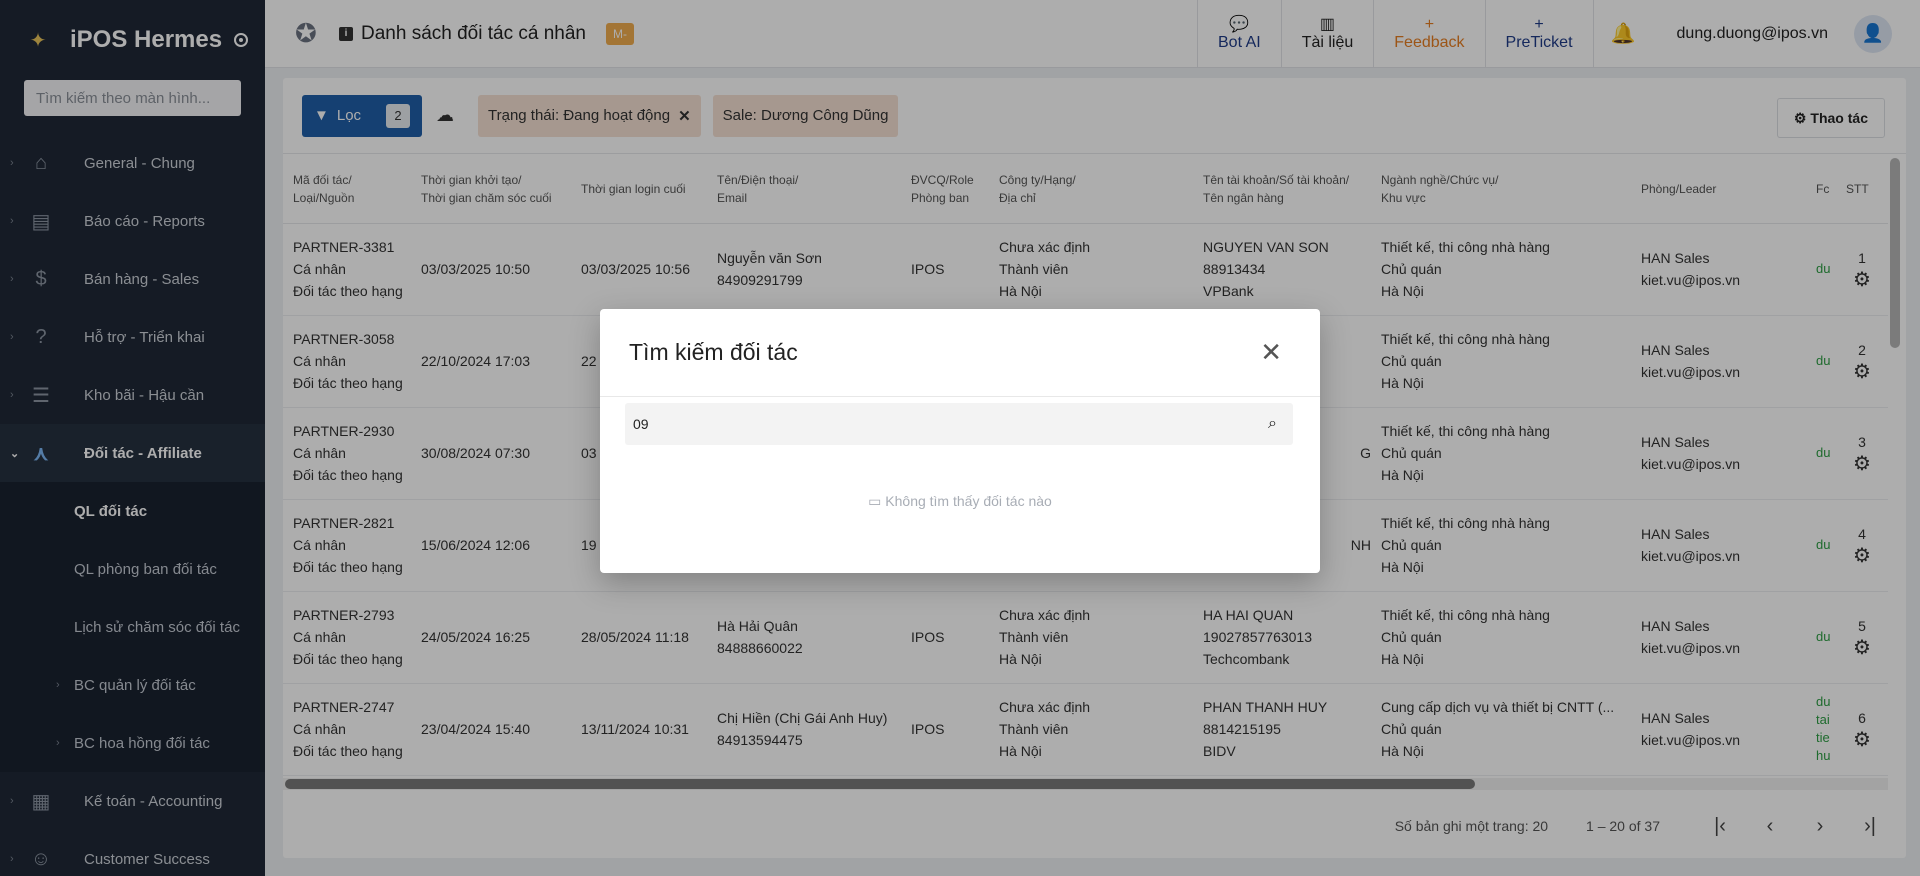 Image resolution: width=1920 pixels, height=876 pixels. What do you see at coordinates (960, 353) in the screenshot?
I see `dialog-header: Tìm kiếm đối tác` at bounding box center [960, 353].